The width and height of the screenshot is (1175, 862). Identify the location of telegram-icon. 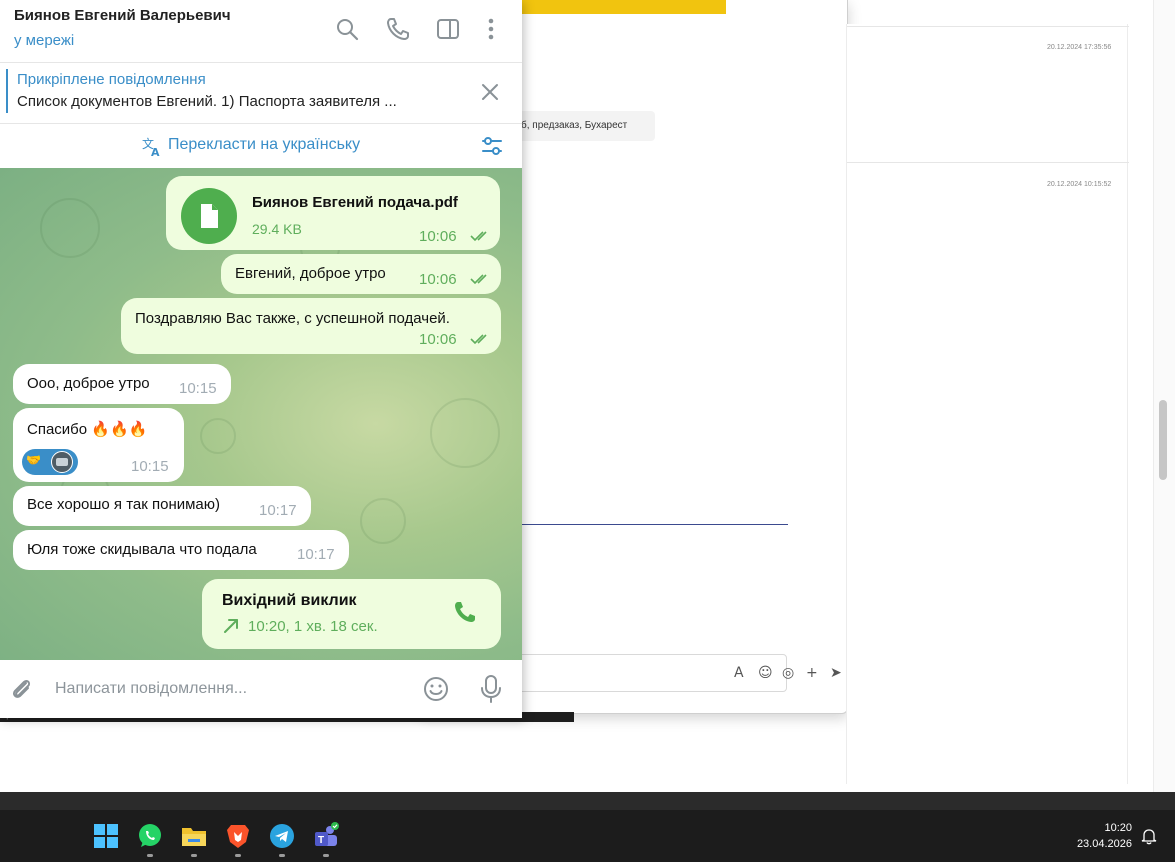
(282, 836).